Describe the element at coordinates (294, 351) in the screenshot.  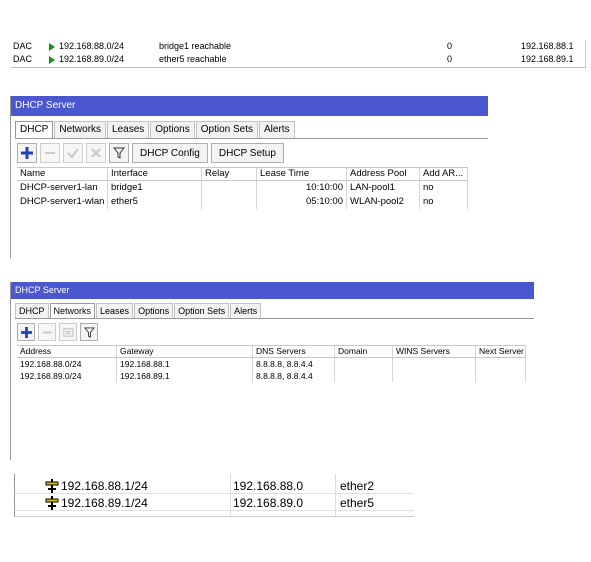
I see `column-header-dns-servers: DNS Servers` at that location.